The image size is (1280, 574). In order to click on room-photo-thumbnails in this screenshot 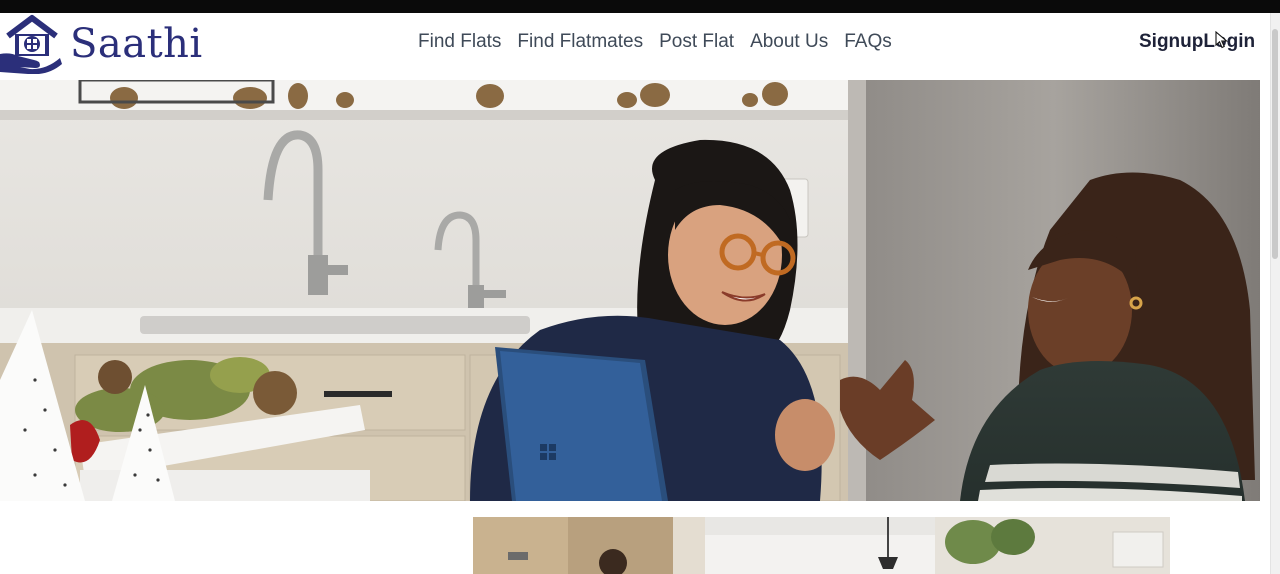, I will do `click(821, 545)`.